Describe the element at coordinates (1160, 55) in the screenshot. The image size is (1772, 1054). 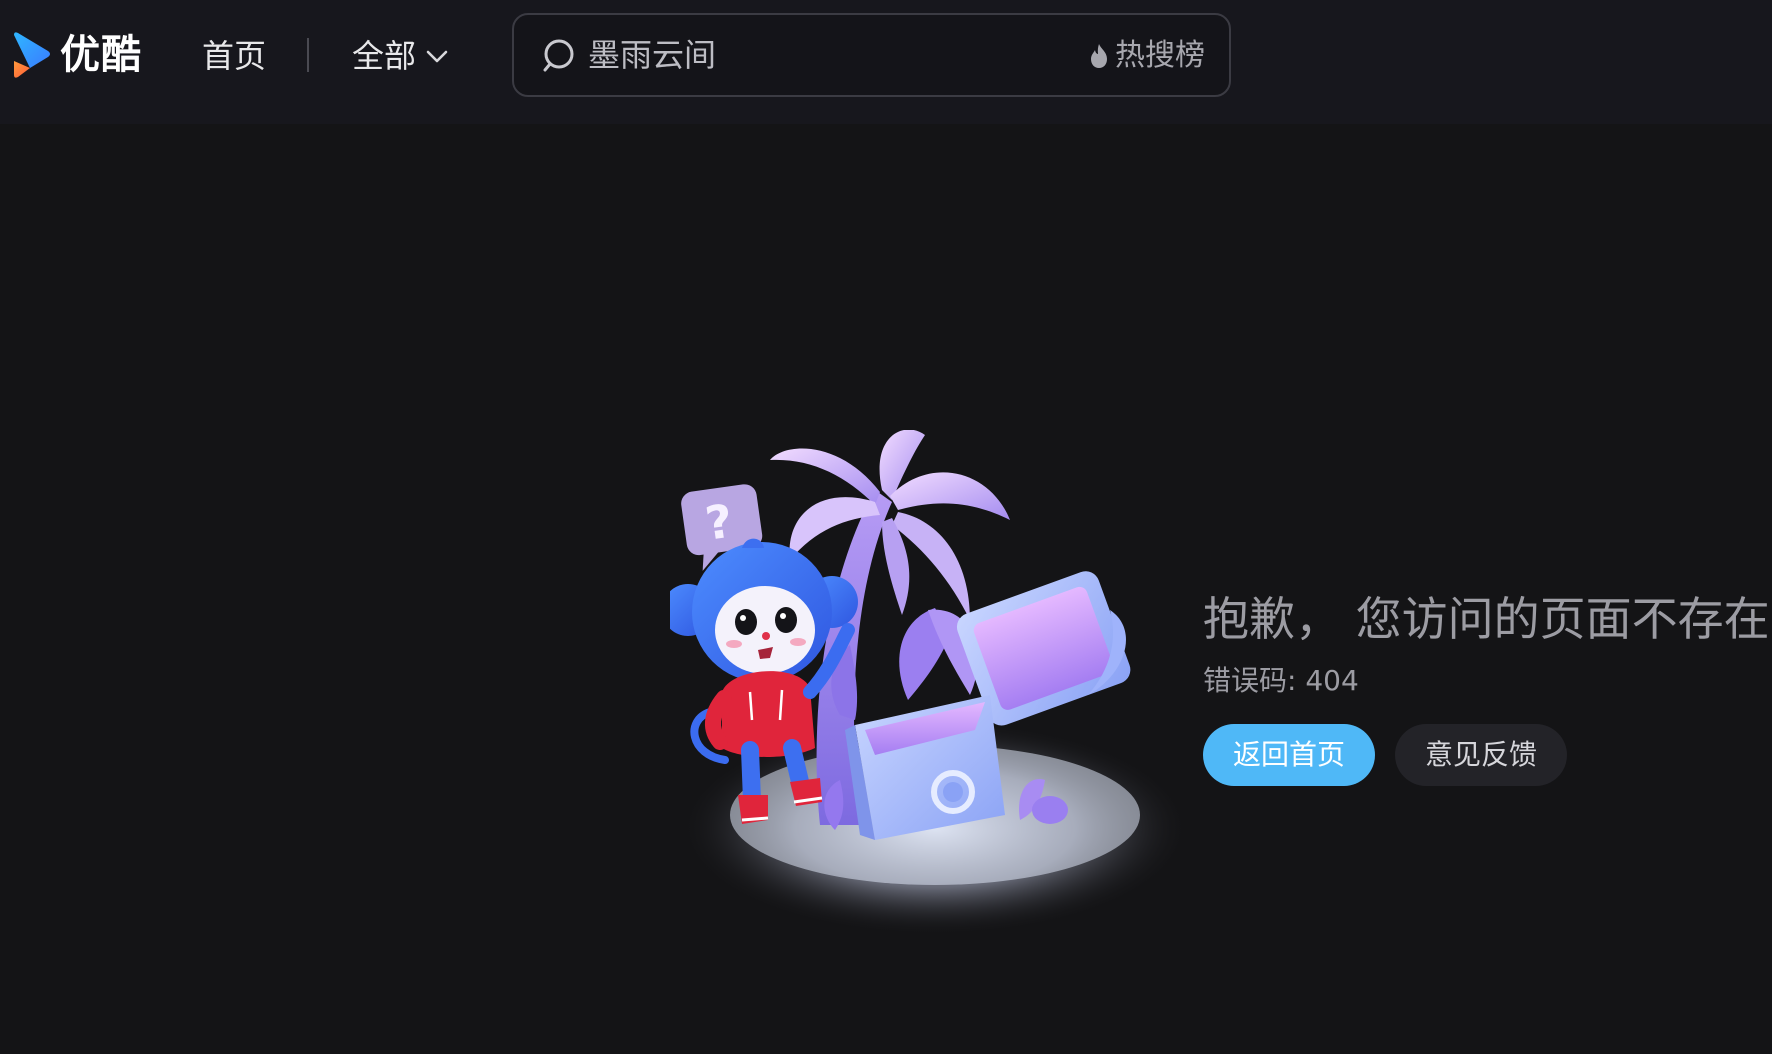
I see `hot-search-label: 热搜榜` at that location.